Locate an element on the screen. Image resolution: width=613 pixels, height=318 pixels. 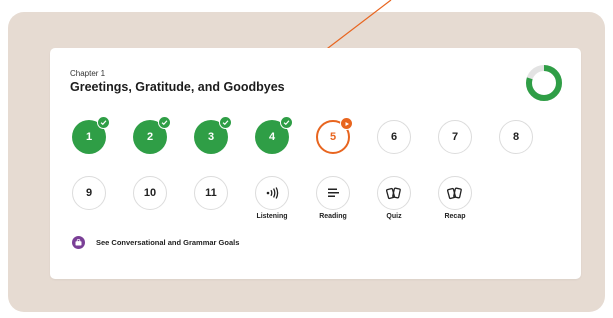
lesson-6-button: 6 is located at coordinates (394, 137).